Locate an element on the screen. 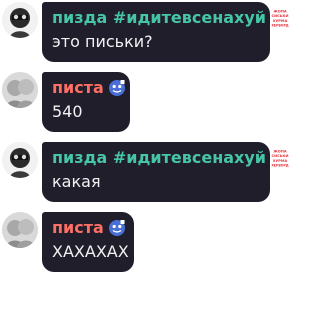 The height and width of the screenshot is (320, 320). message-text: 540 is located at coordinates (67, 111).